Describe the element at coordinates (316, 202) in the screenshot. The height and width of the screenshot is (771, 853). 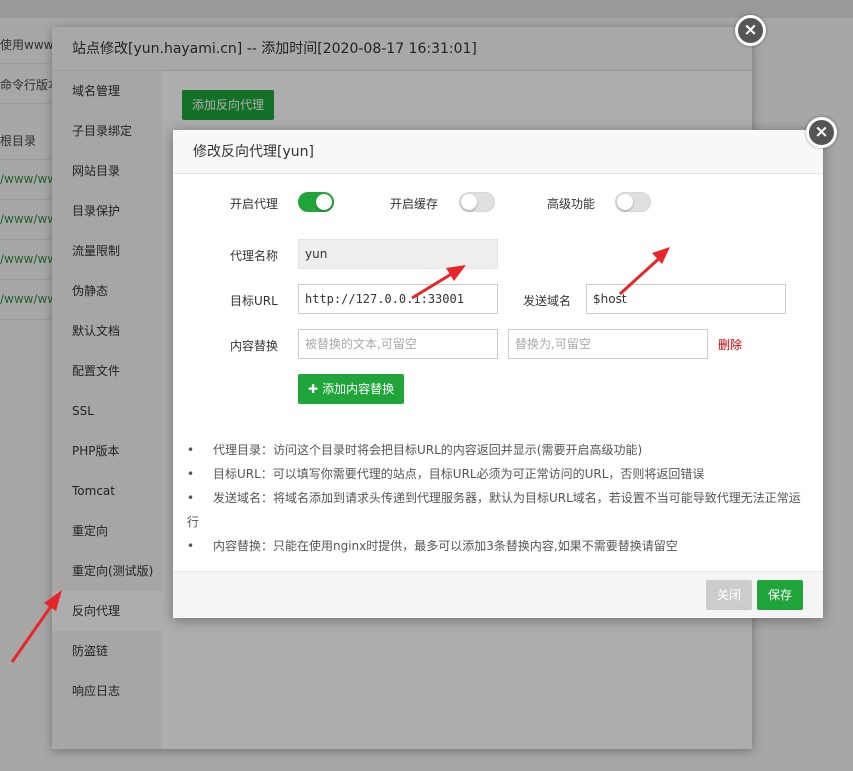
I see `enable-proxy-toggle` at that location.